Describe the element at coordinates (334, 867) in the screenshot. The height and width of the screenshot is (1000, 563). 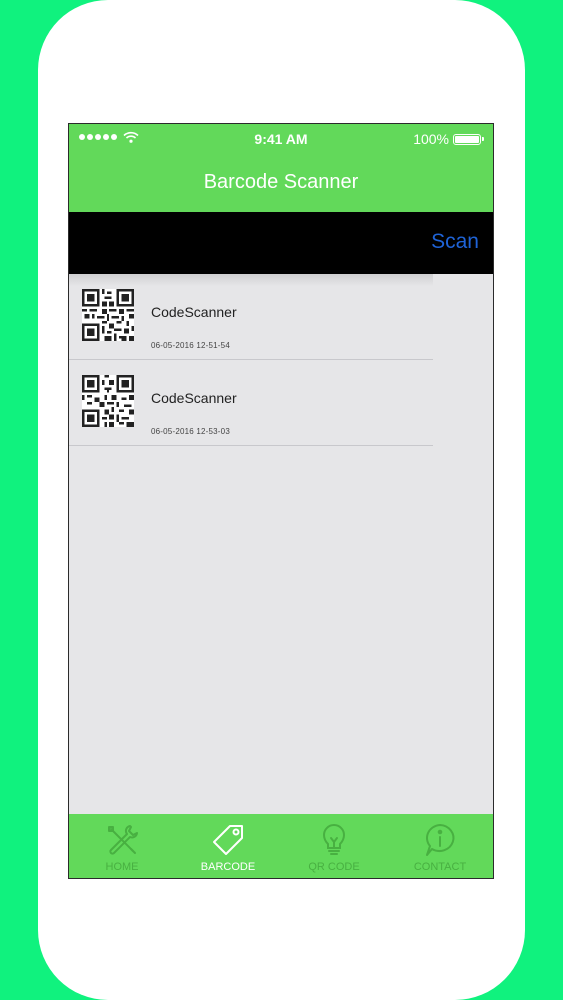
I see `tab-label: QR CODE` at that location.